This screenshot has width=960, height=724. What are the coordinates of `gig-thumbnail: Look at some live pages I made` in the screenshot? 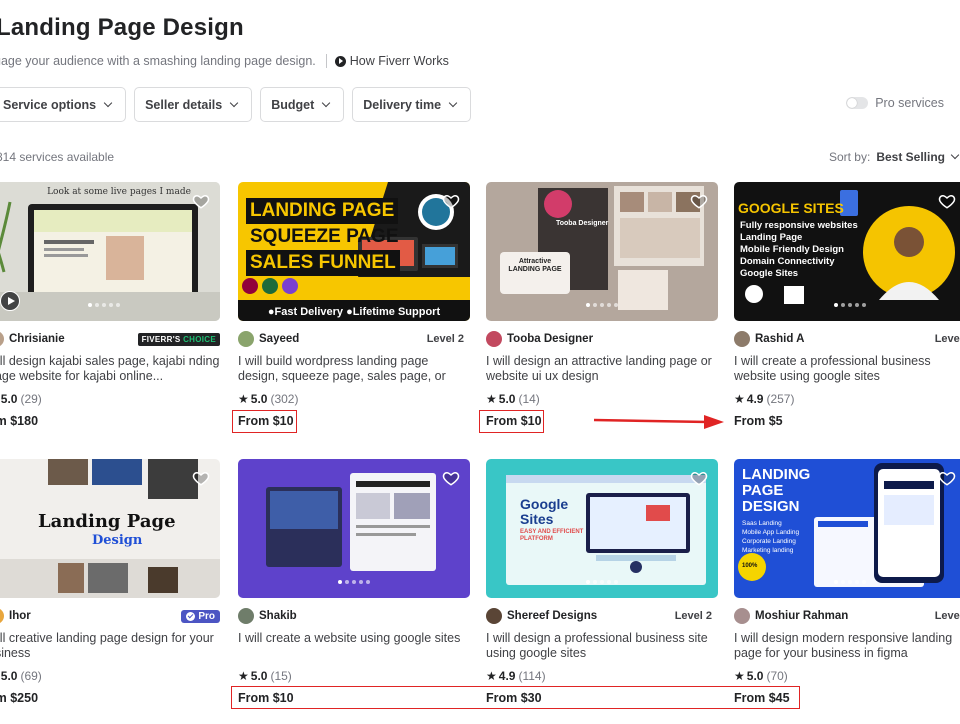 It's located at (110, 251).